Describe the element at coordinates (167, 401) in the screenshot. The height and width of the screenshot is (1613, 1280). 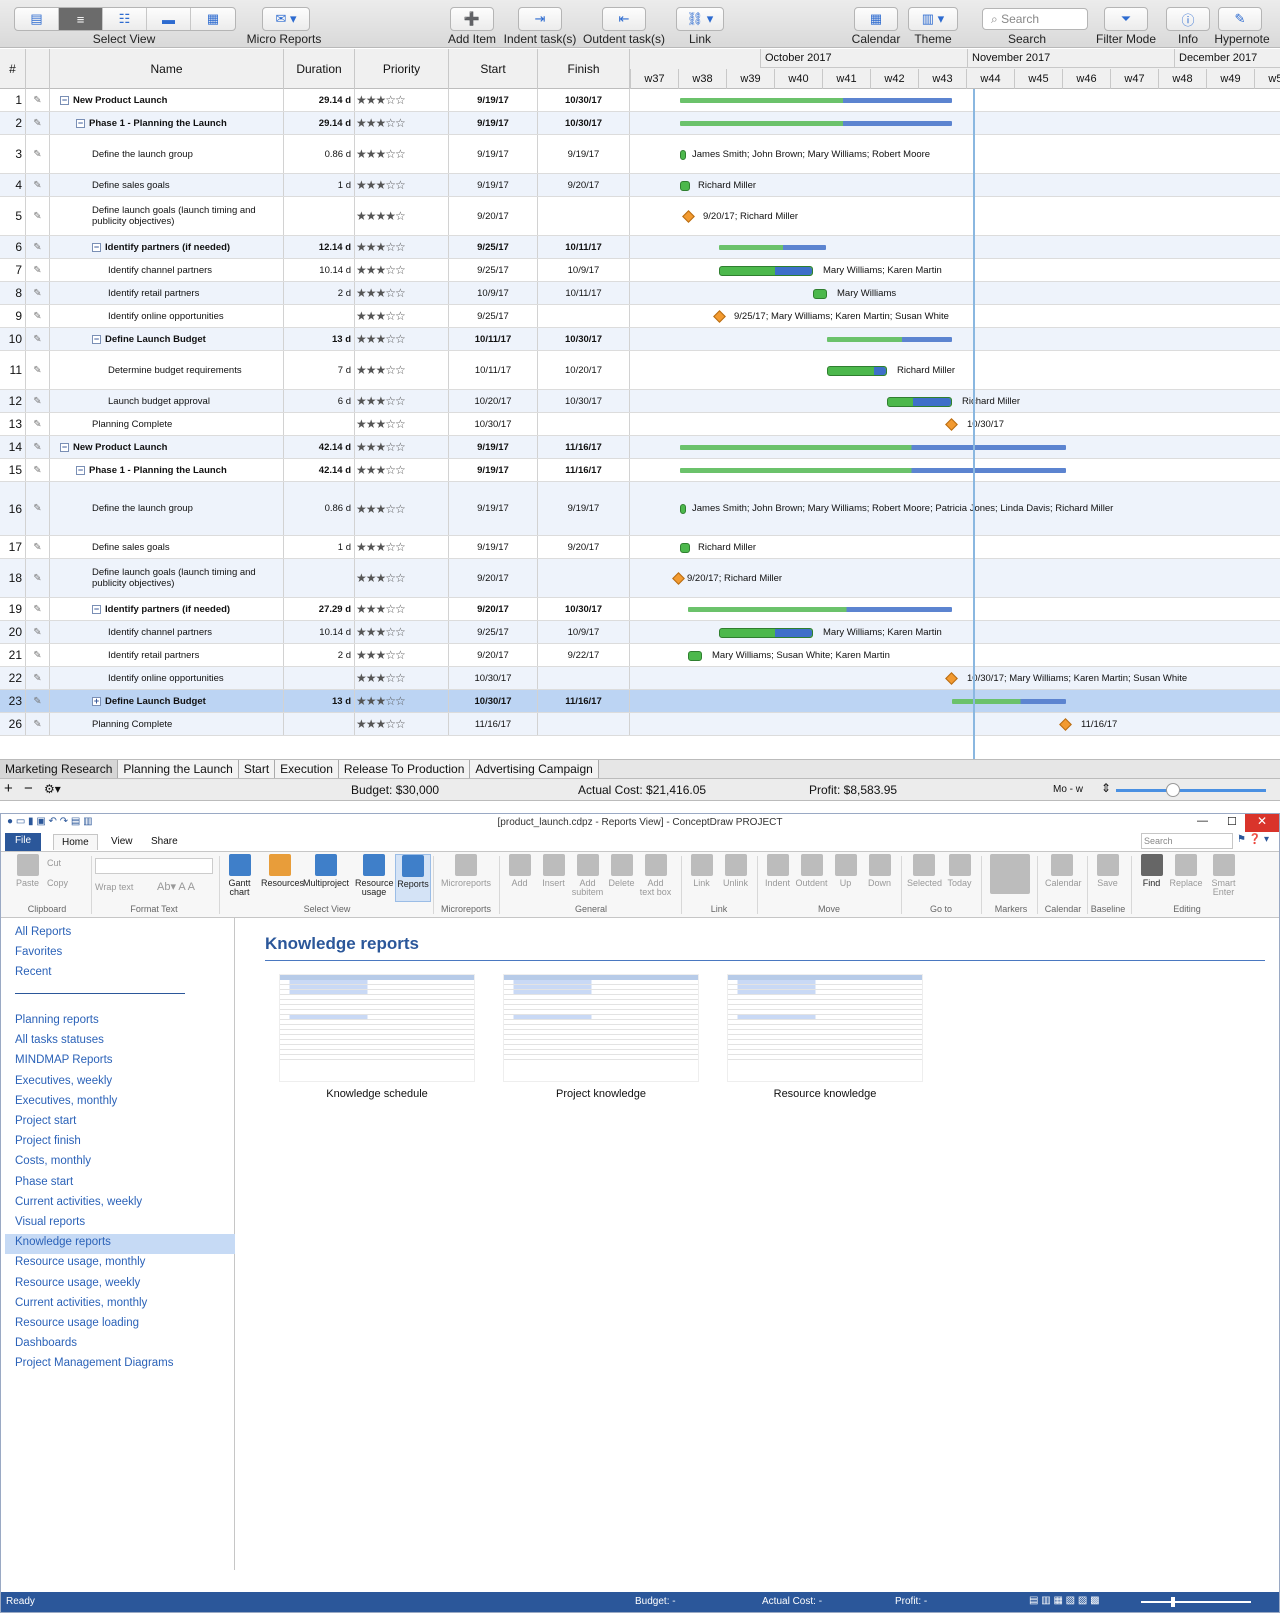
I see `task-name-cell: Launch budget approval` at that location.